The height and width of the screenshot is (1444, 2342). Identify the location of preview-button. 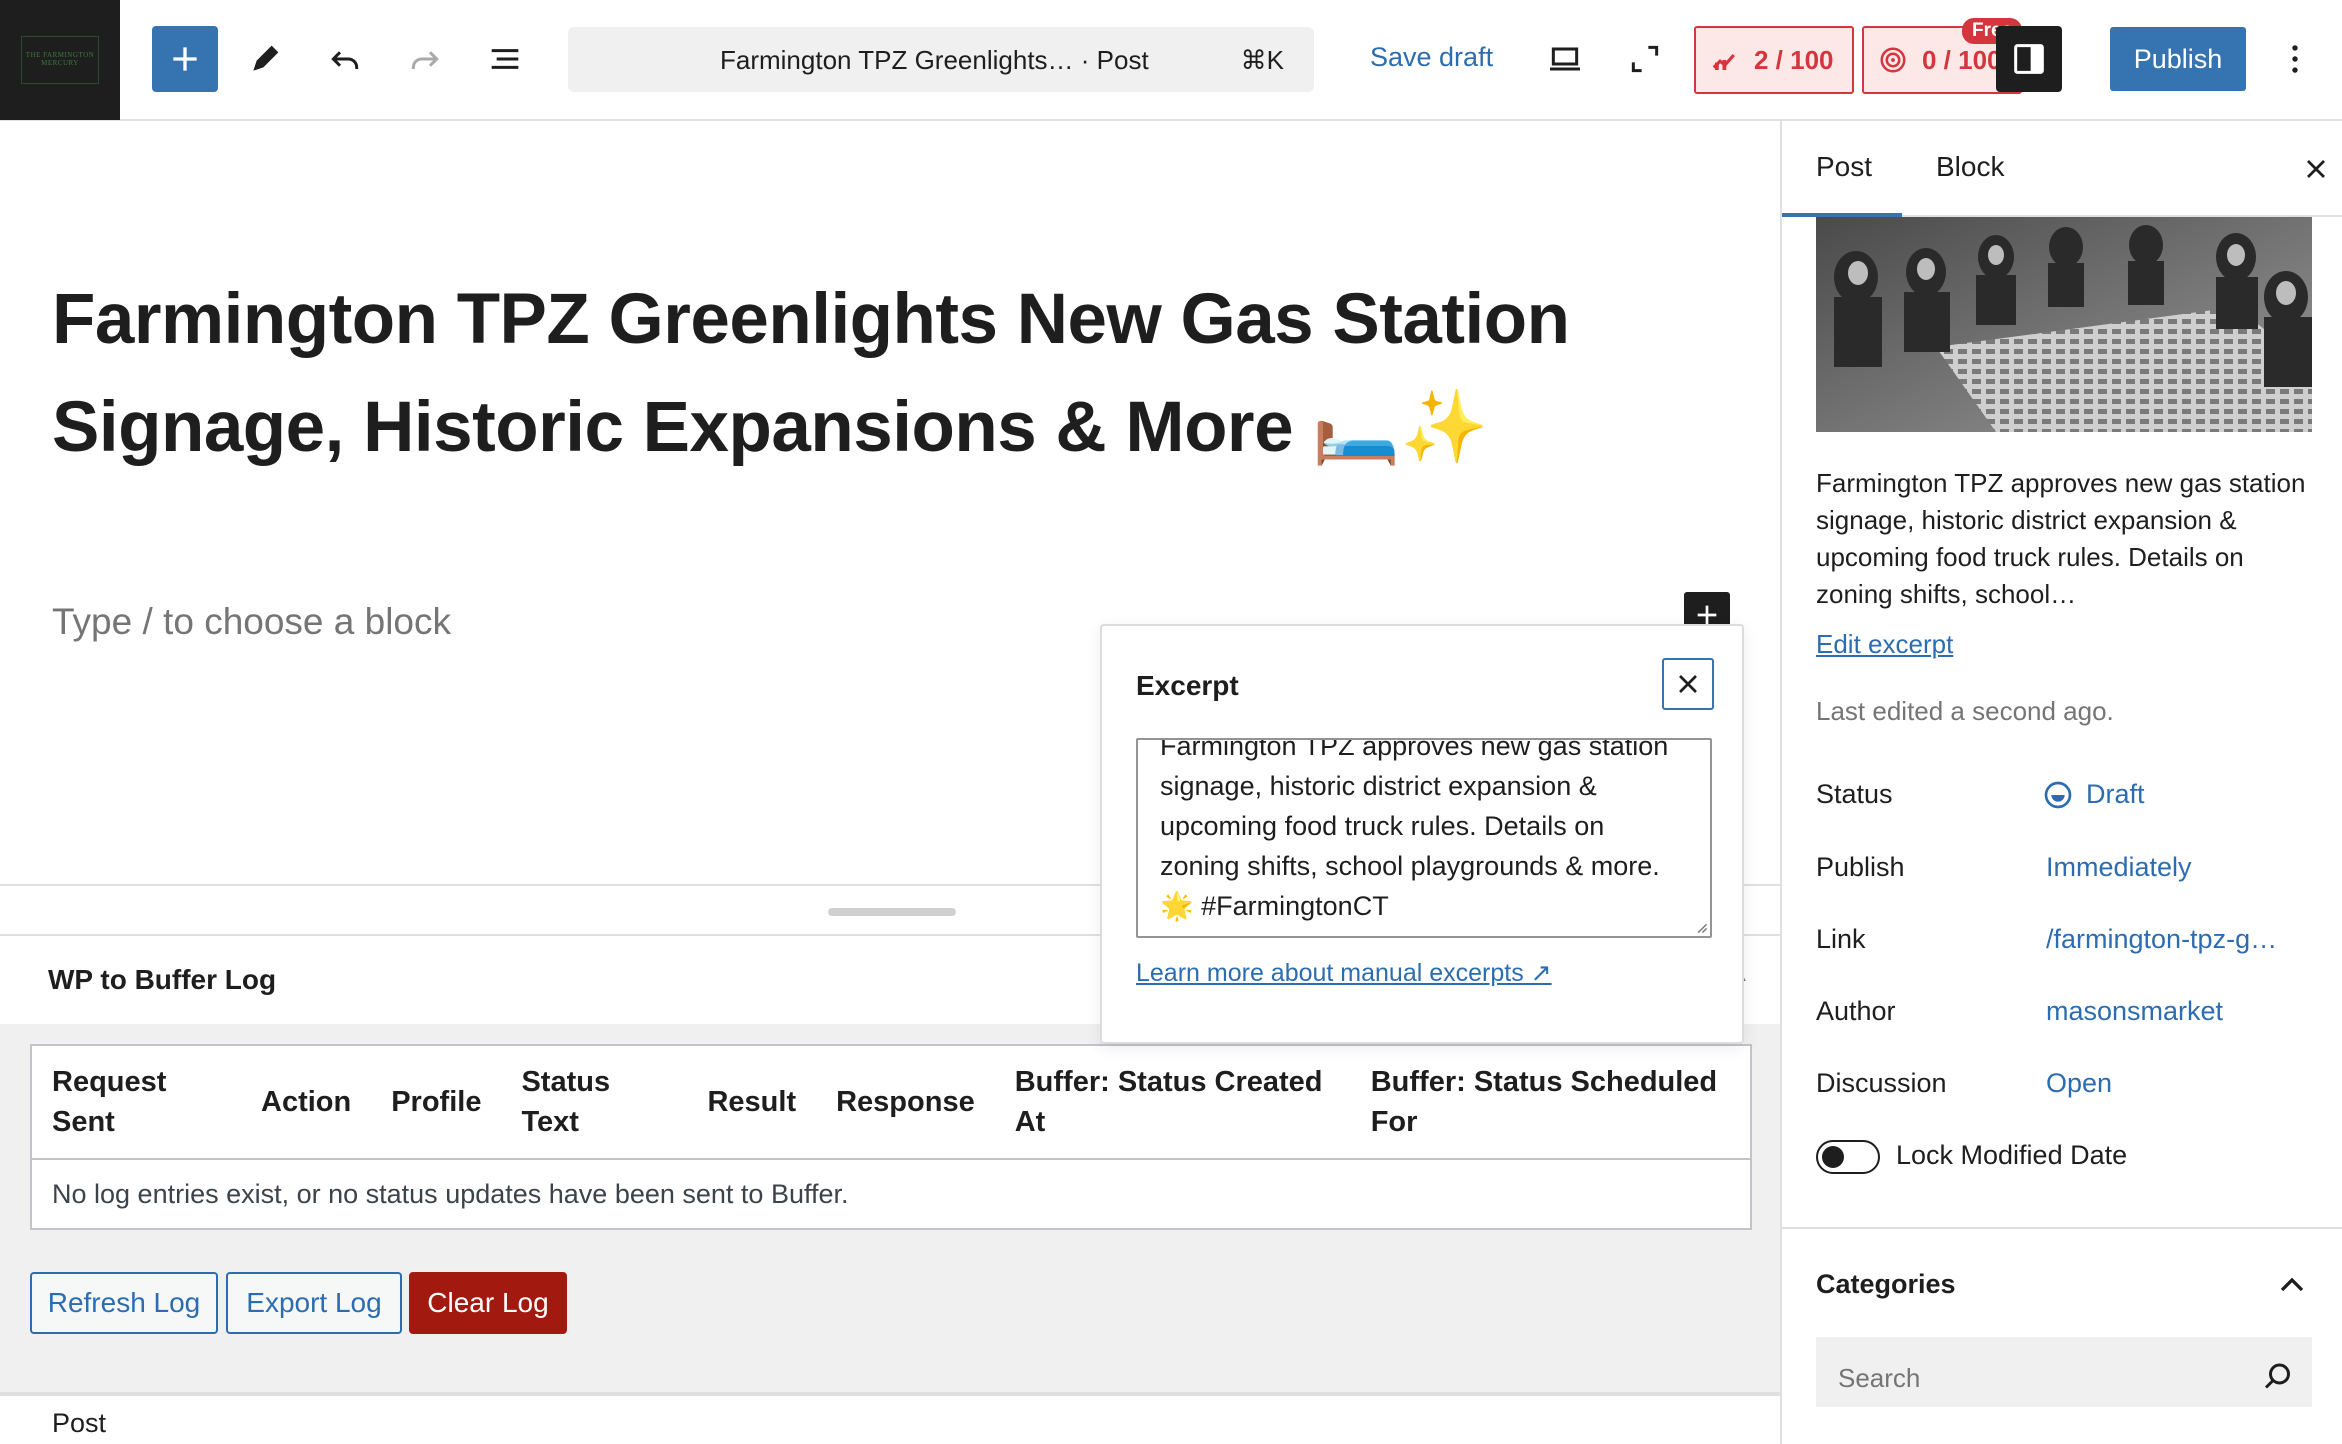
(1565, 59).